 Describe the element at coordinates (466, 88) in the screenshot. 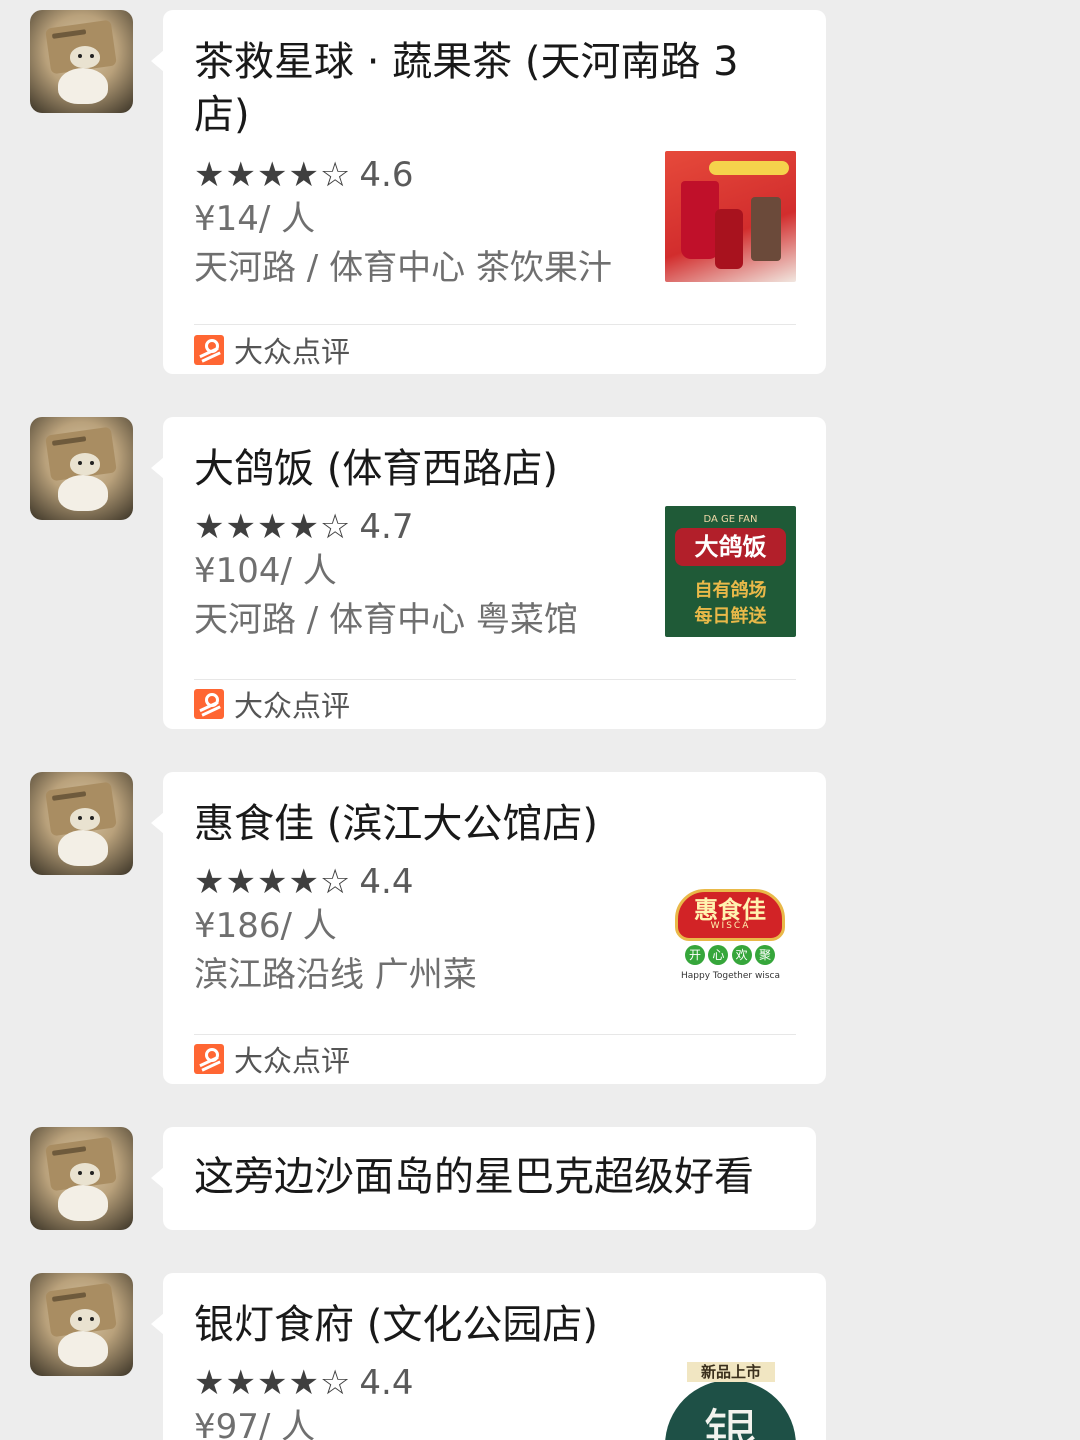

I see `restaurant-name: 茶救星球 · 蔬果茶 (天河南路 3 店)` at that location.